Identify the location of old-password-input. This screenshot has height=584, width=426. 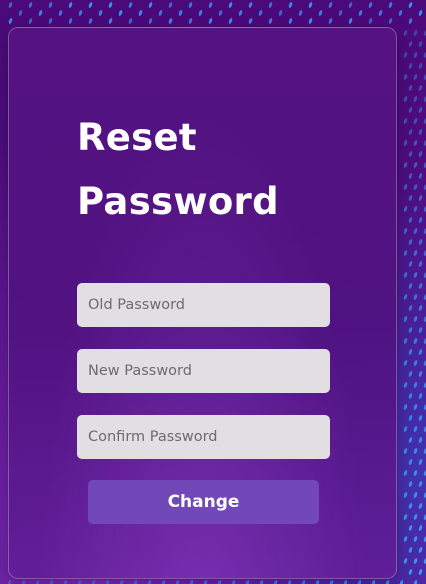
(203, 305).